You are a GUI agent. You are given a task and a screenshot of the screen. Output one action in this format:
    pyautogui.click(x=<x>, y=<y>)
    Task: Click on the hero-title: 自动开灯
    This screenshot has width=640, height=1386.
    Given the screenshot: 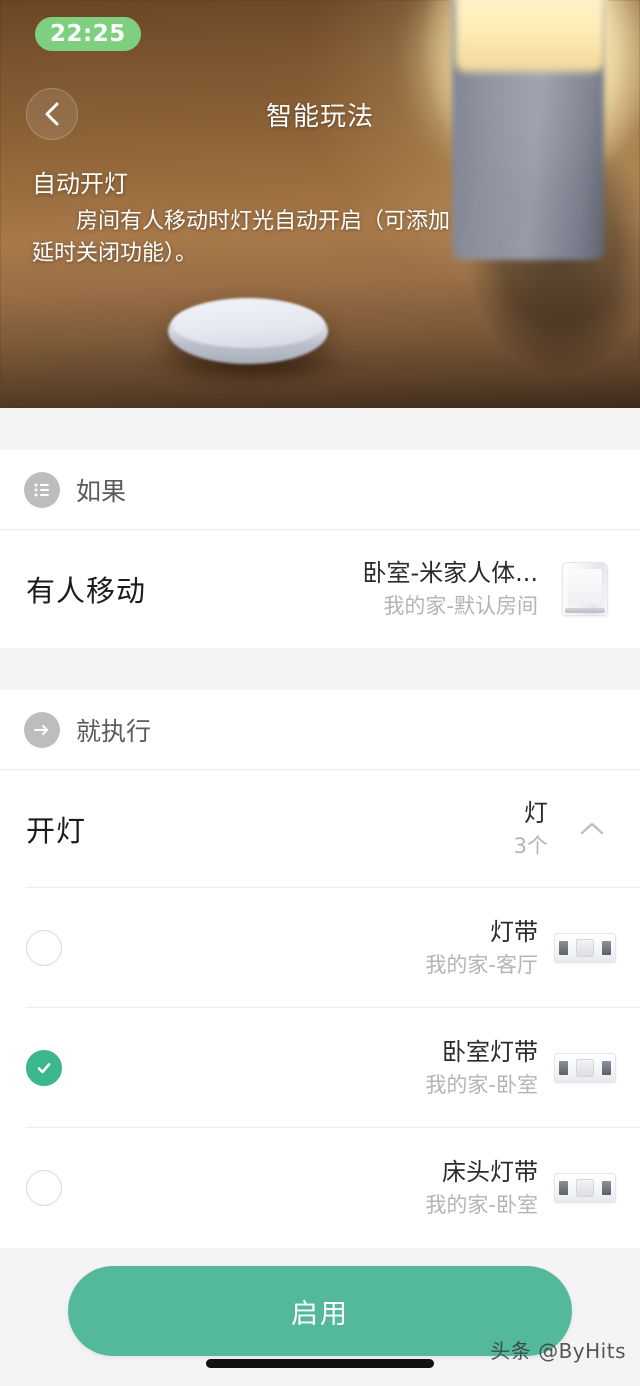 What is the action you would take?
    pyautogui.click(x=80, y=184)
    